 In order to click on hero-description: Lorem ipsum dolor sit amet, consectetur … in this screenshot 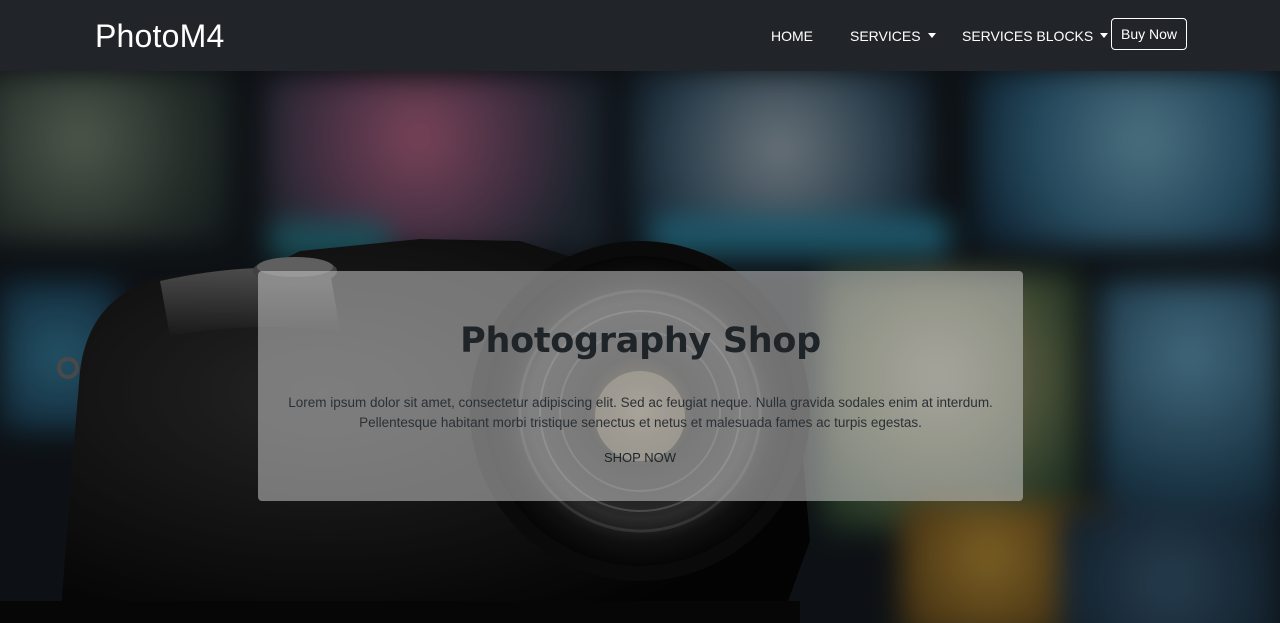, I will do `click(640, 413)`.